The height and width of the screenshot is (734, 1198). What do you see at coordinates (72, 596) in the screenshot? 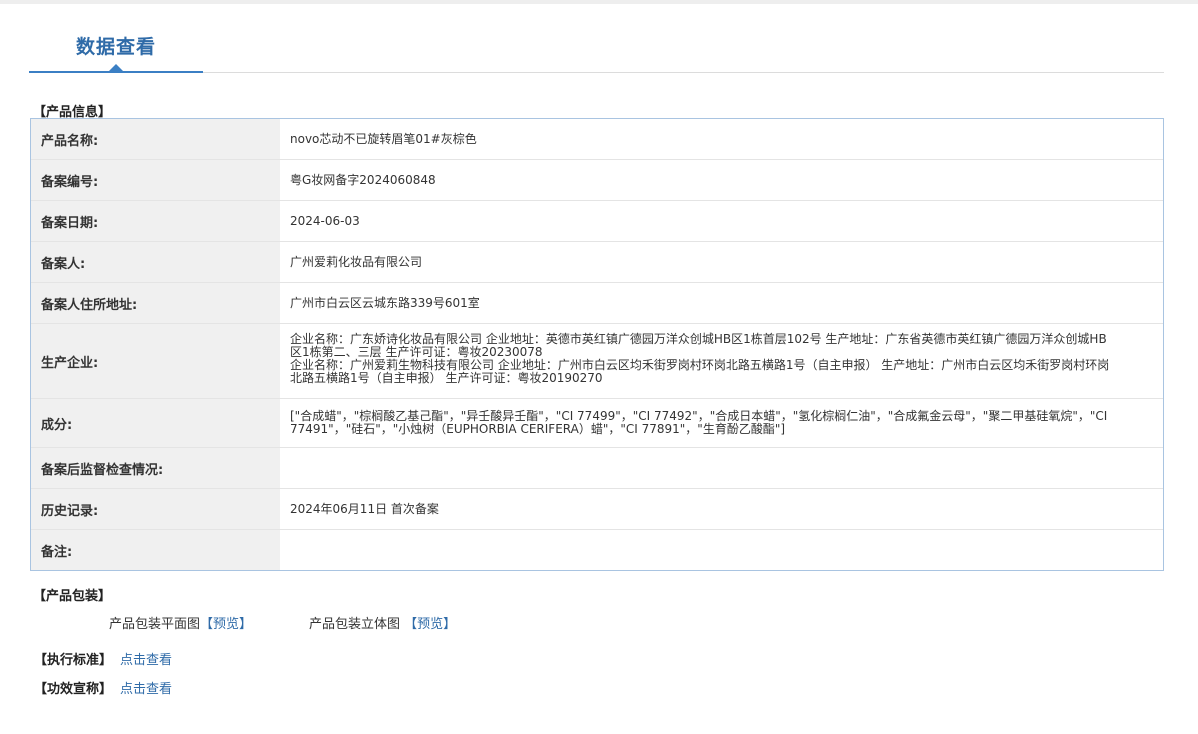
I see `packaging-heading: 【产品包装】` at bounding box center [72, 596].